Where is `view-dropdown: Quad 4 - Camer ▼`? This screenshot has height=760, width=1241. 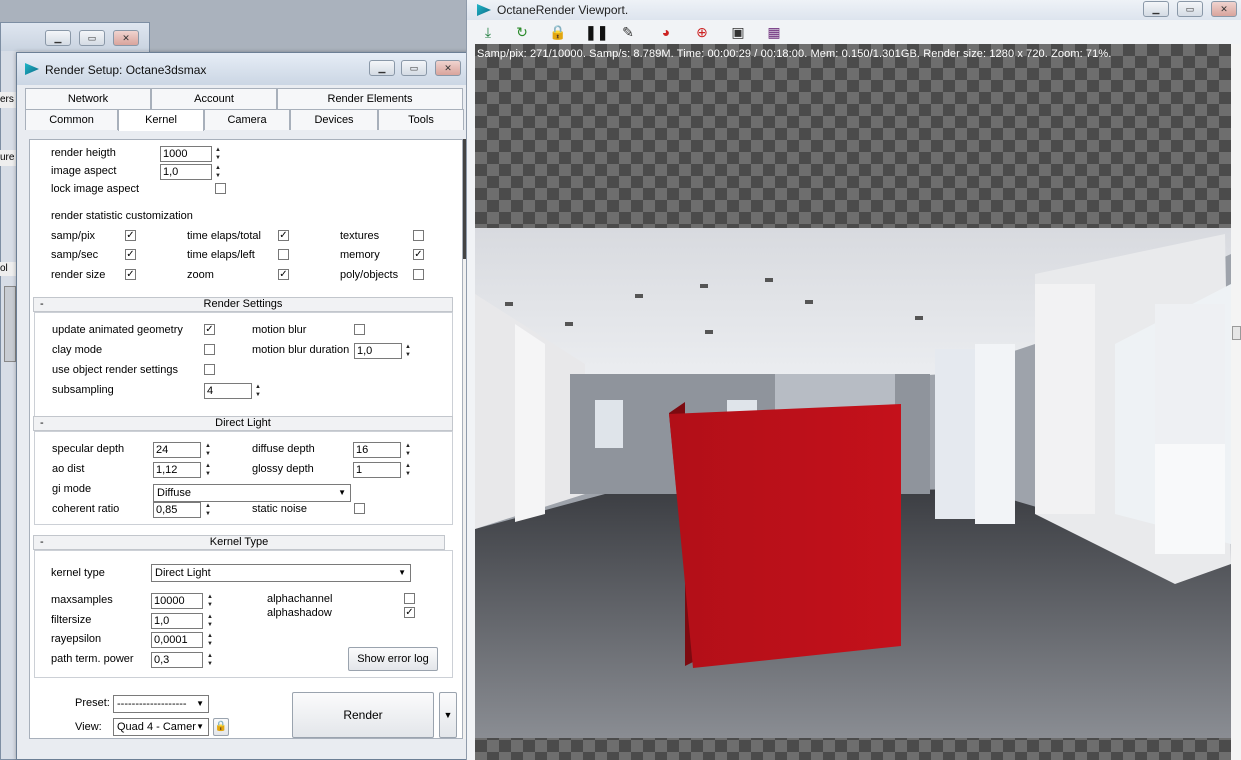
view-dropdown: Quad 4 - Camer ▼ is located at coordinates (161, 727).